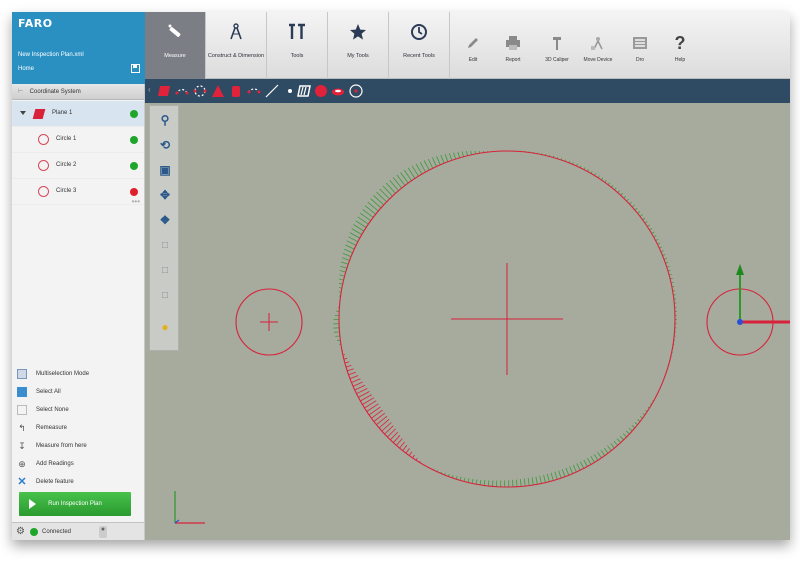 The height and width of the screenshot is (573, 800). Describe the element at coordinates (557, 52) in the screenshot. I see `3d-caliper-button: 3D Caliper` at that location.